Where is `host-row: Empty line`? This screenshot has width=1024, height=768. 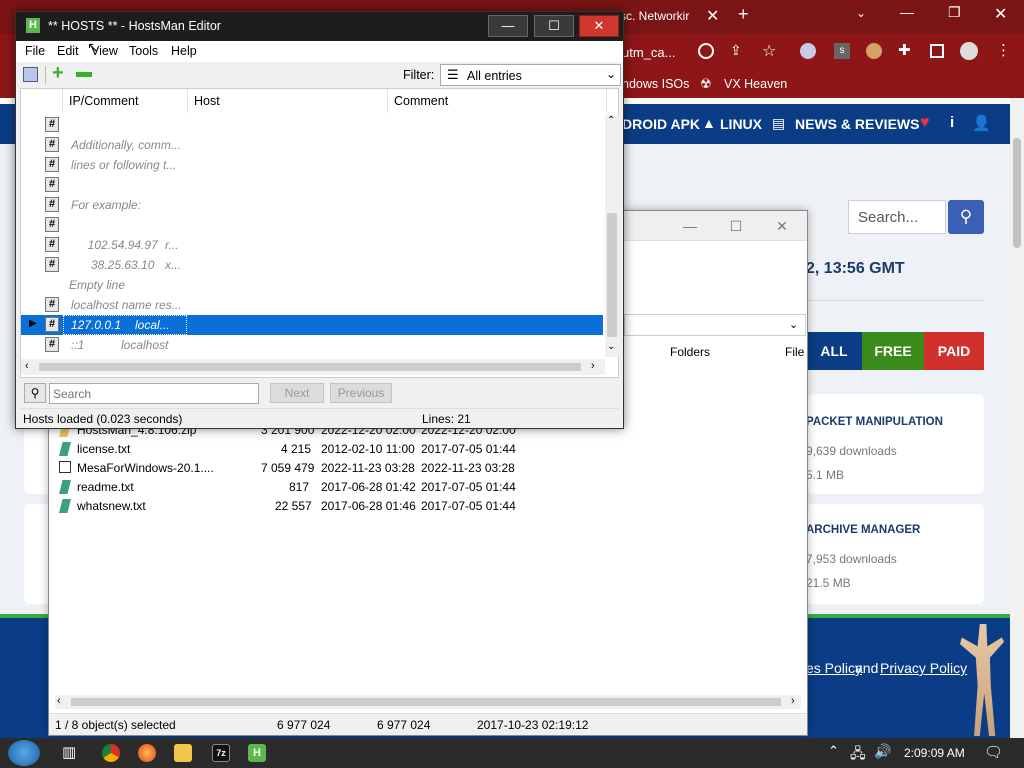 host-row: Empty line is located at coordinates (312, 285).